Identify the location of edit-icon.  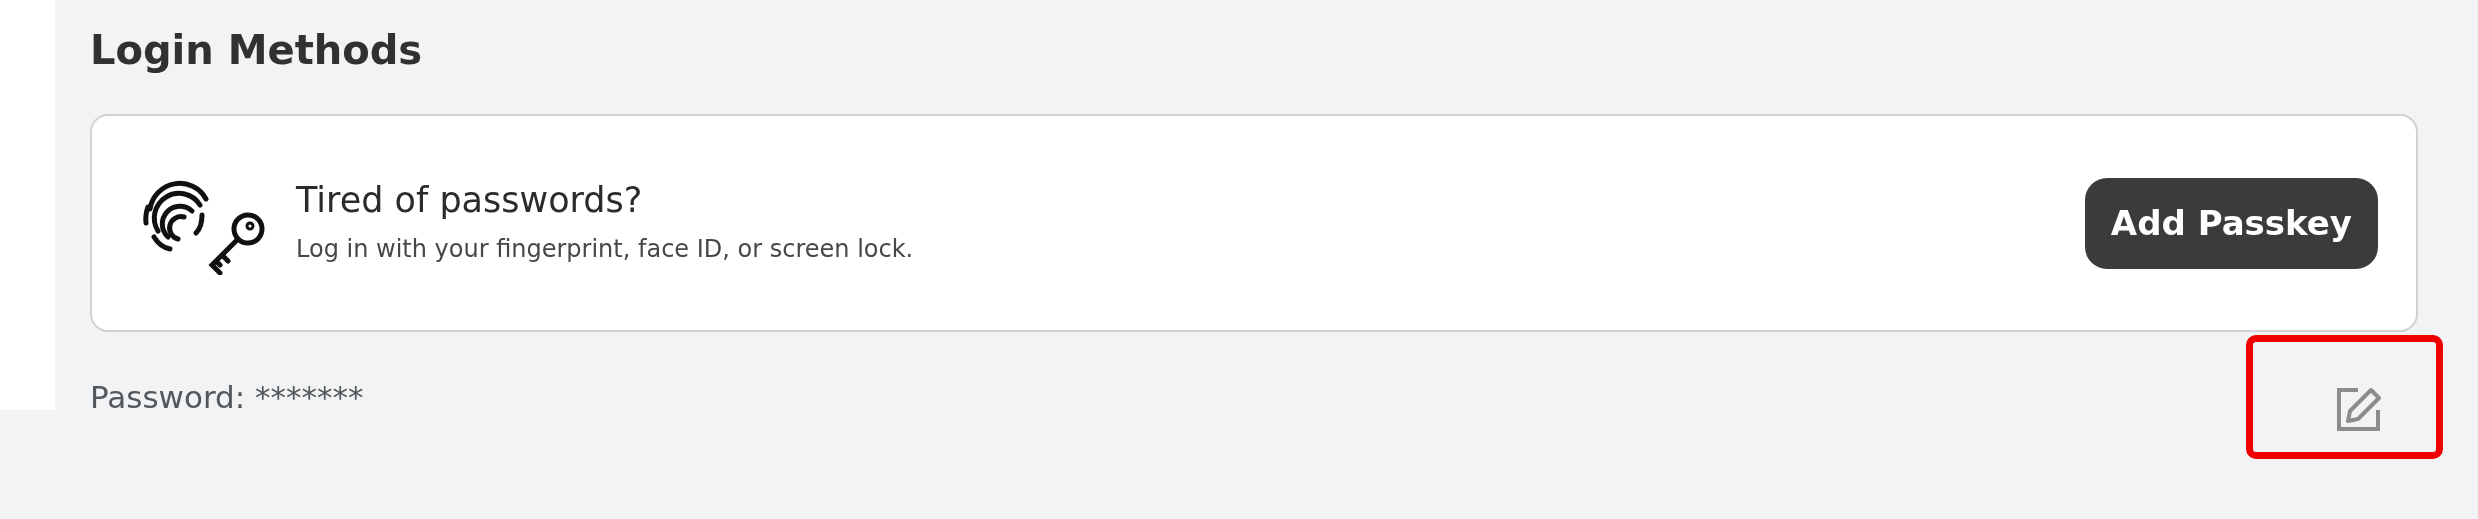
(2359, 409).